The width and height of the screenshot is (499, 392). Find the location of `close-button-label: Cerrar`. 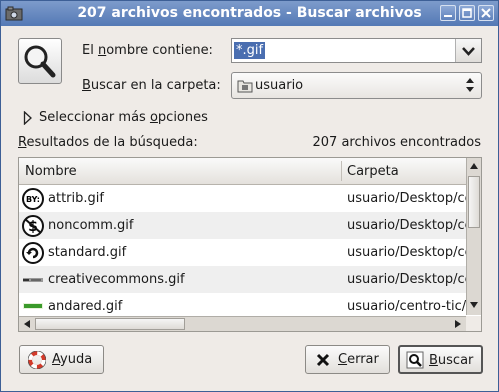

close-button-label: Cerrar is located at coordinates (358, 359).